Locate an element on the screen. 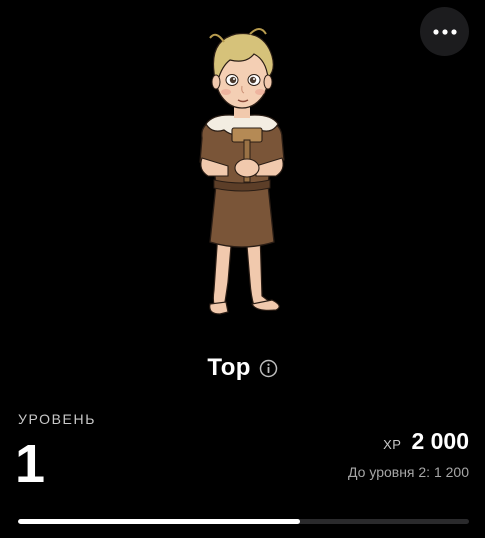 The image size is (485, 538). next-level-text: До уровня 2: 1 200 is located at coordinates (408, 472).